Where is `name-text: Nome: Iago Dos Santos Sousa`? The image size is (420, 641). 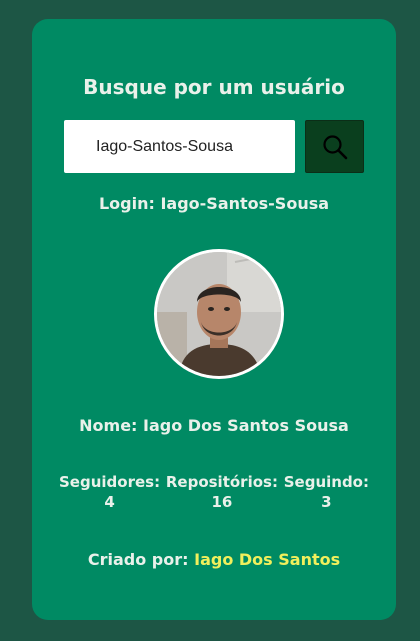 name-text: Nome: Iago Dos Santos Sousa is located at coordinates (214, 425).